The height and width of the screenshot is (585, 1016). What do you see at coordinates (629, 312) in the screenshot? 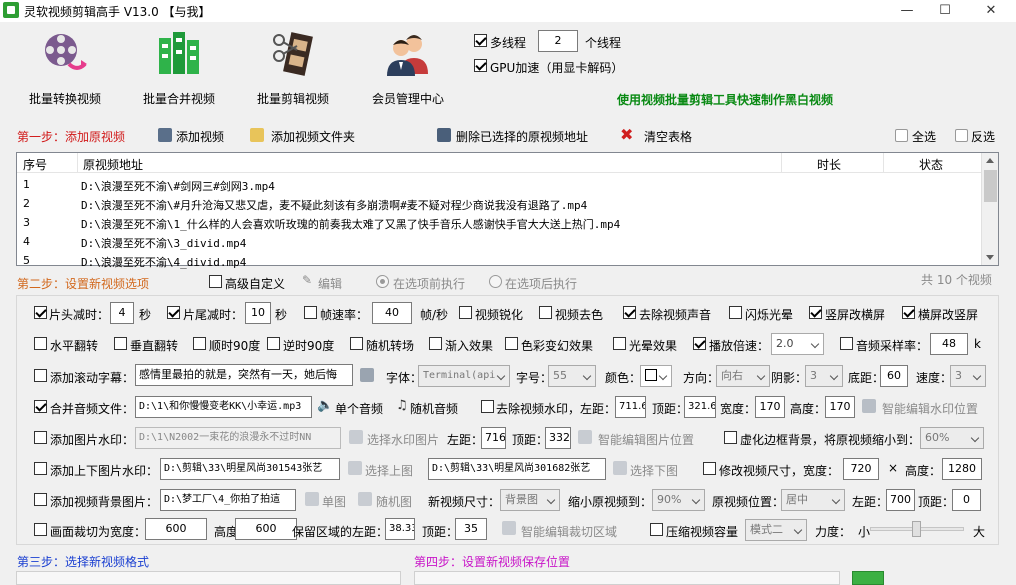
I see `remove-audio-checkbox` at bounding box center [629, 312].